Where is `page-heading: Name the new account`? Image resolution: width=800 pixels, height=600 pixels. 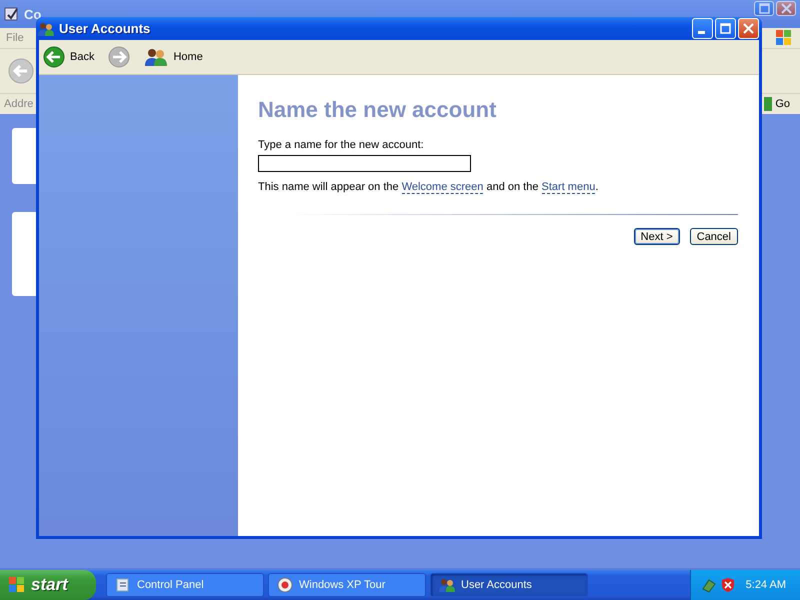
page-heading: Name the new account is located at coordinates (378, 110).